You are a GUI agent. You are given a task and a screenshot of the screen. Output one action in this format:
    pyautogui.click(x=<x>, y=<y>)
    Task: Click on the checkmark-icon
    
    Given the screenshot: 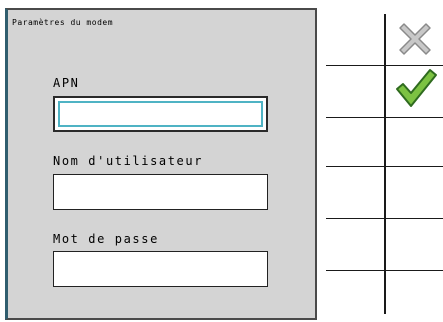 What is the action you would take?
    pyautogui.click(x=416, y=88)
    